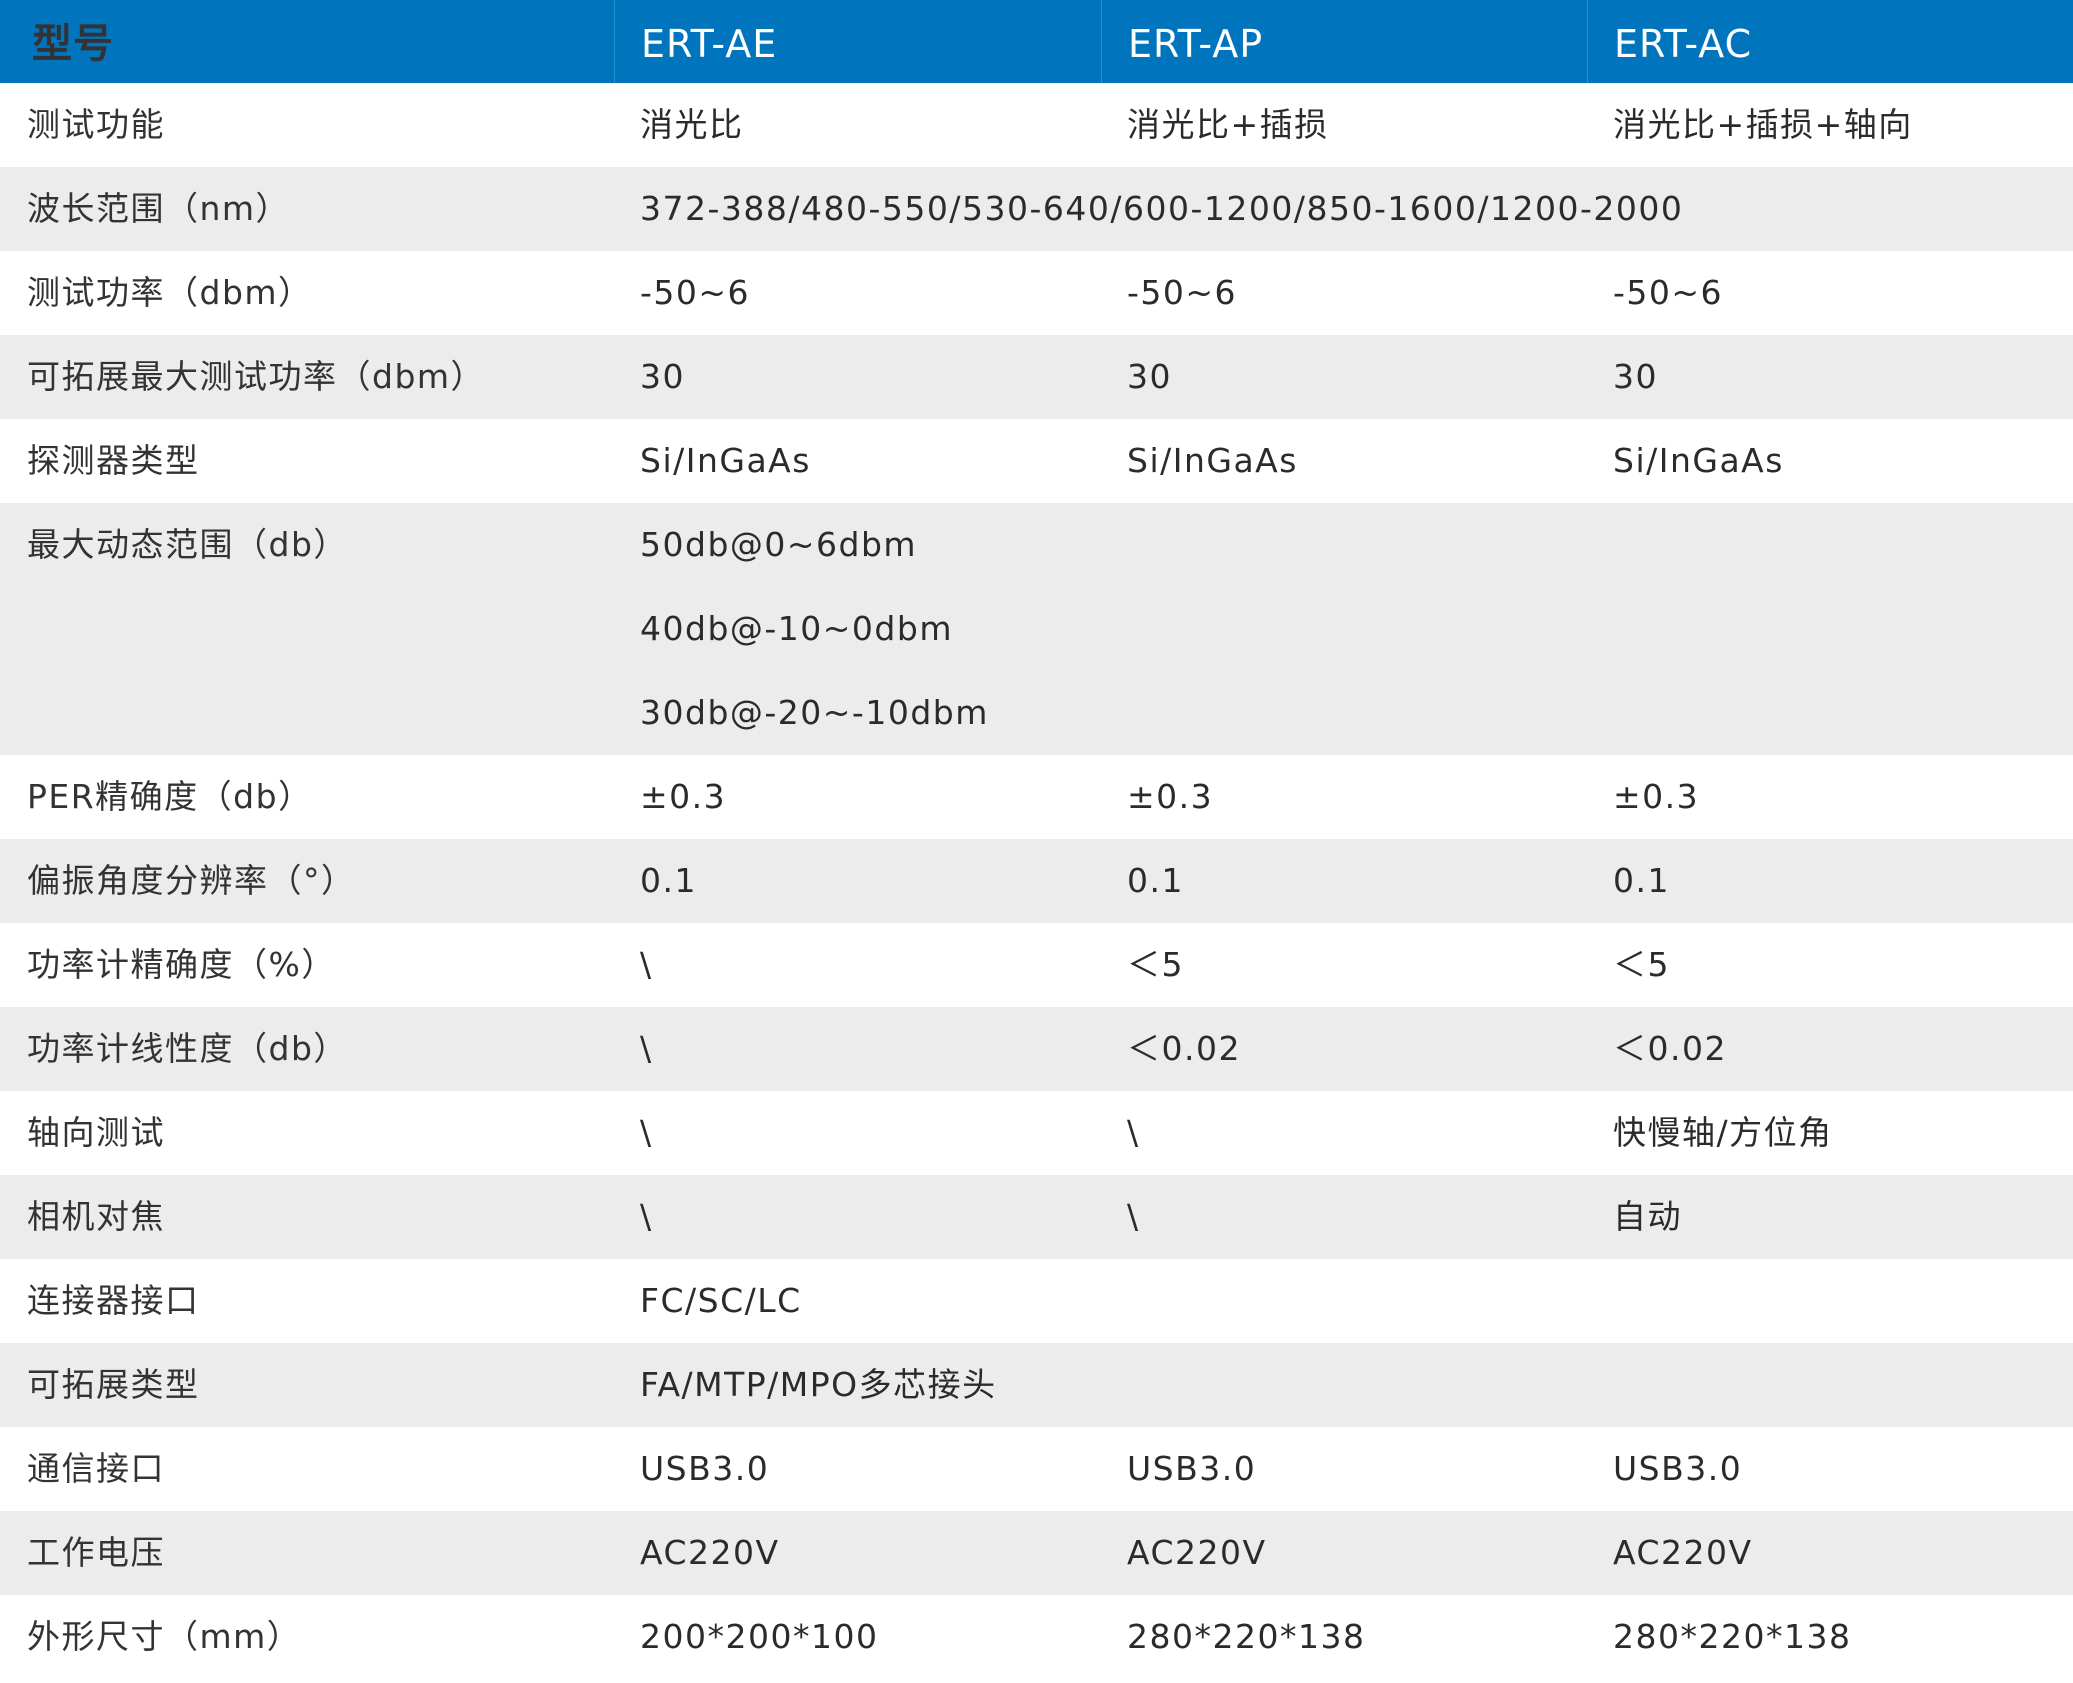 This screenshot has height=1683, width=2073. I want to click on row-label: 波长范围（nm）, so click(159, 208).